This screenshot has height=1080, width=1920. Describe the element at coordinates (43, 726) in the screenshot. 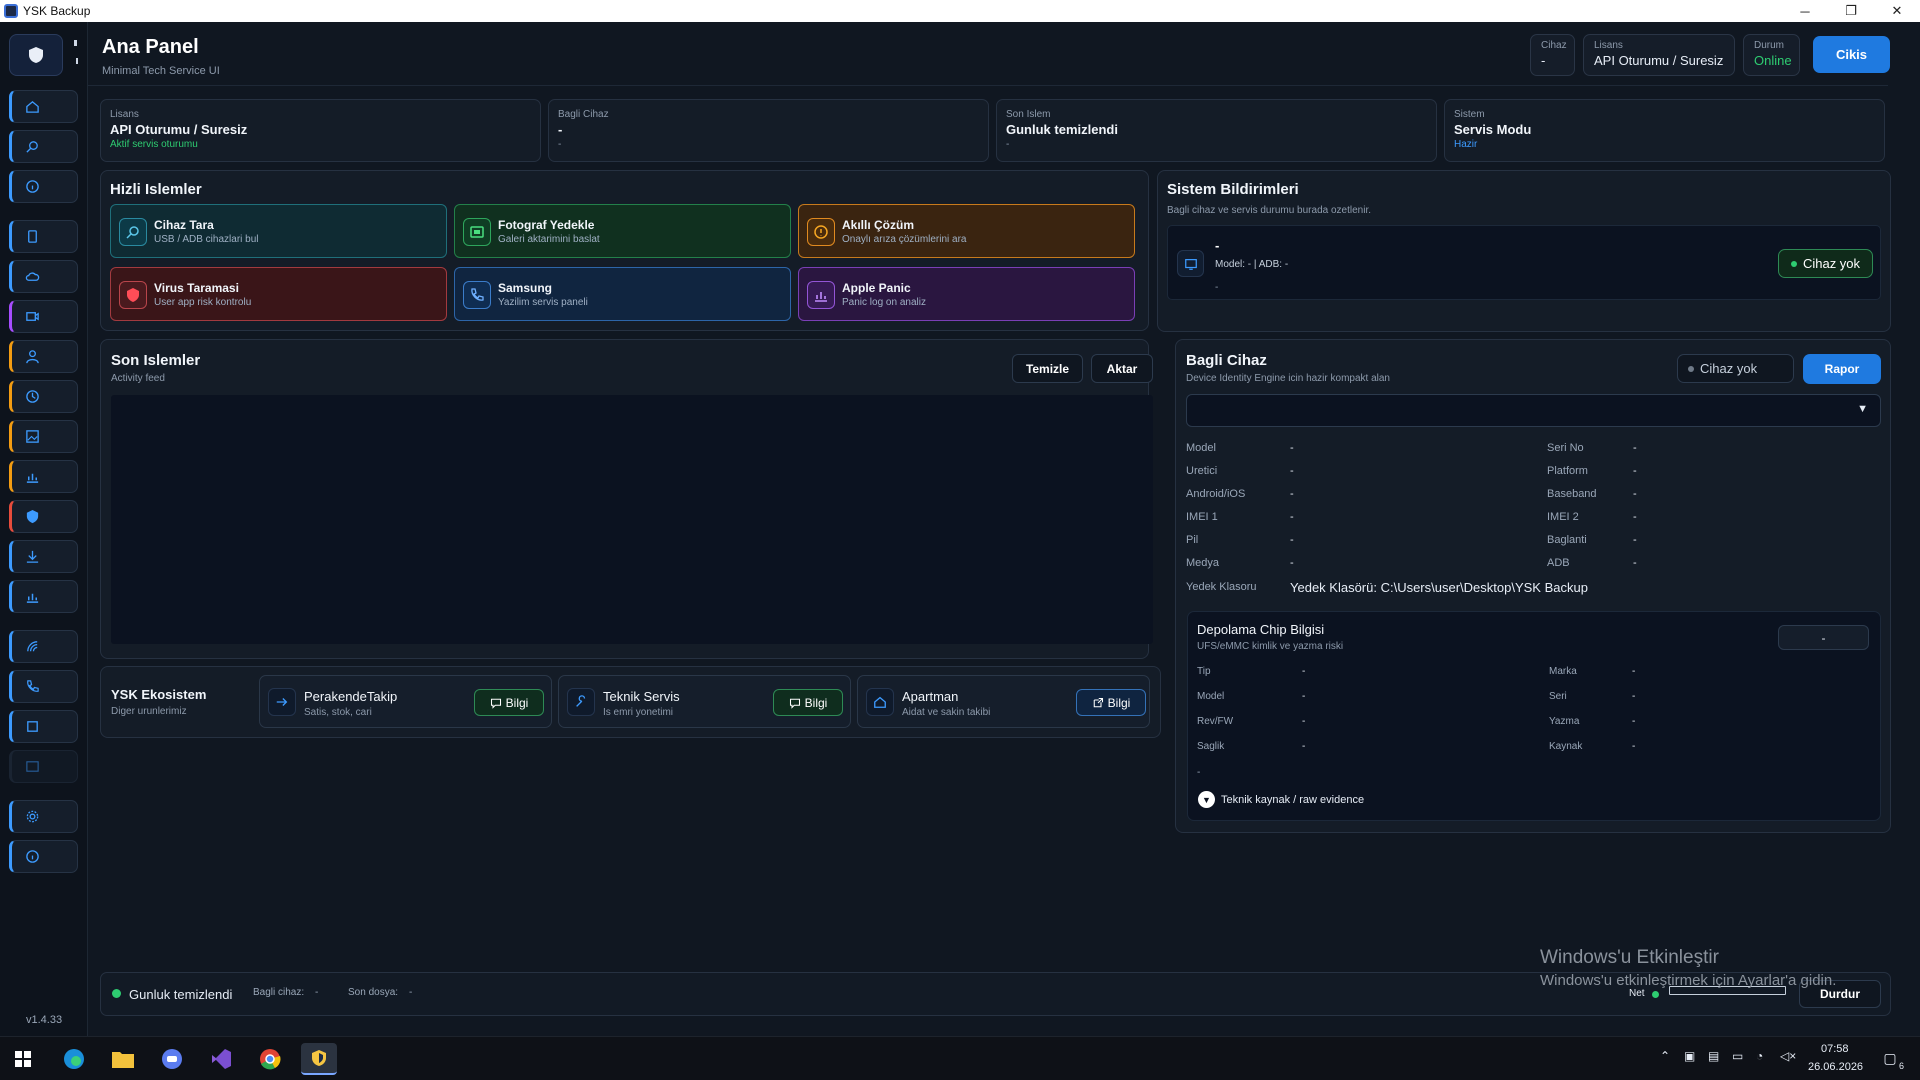

I see `sidebar-item-chip` at that location.